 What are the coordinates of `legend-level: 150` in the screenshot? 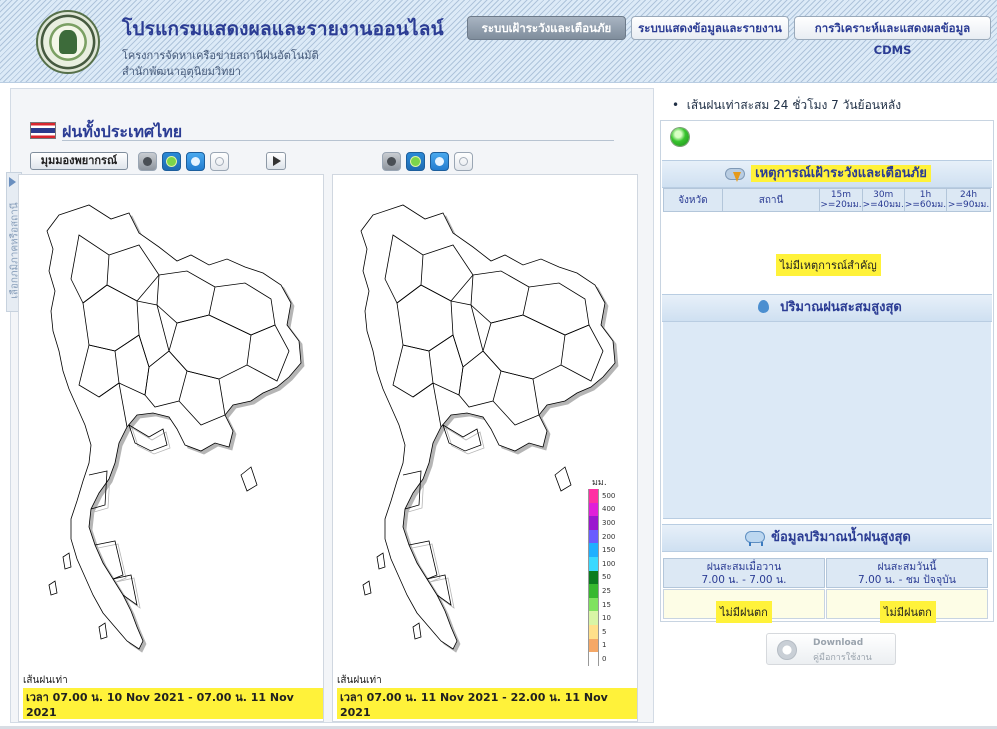 It's located at (601, 550).